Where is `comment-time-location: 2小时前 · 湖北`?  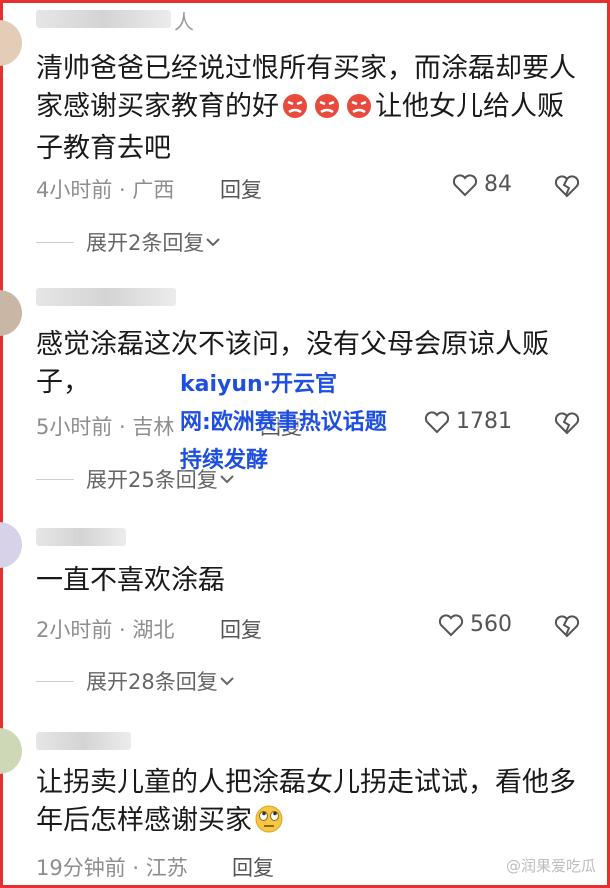
comment-time-location: 2小时前 · 湖北 is located at coordinates (105, 630).